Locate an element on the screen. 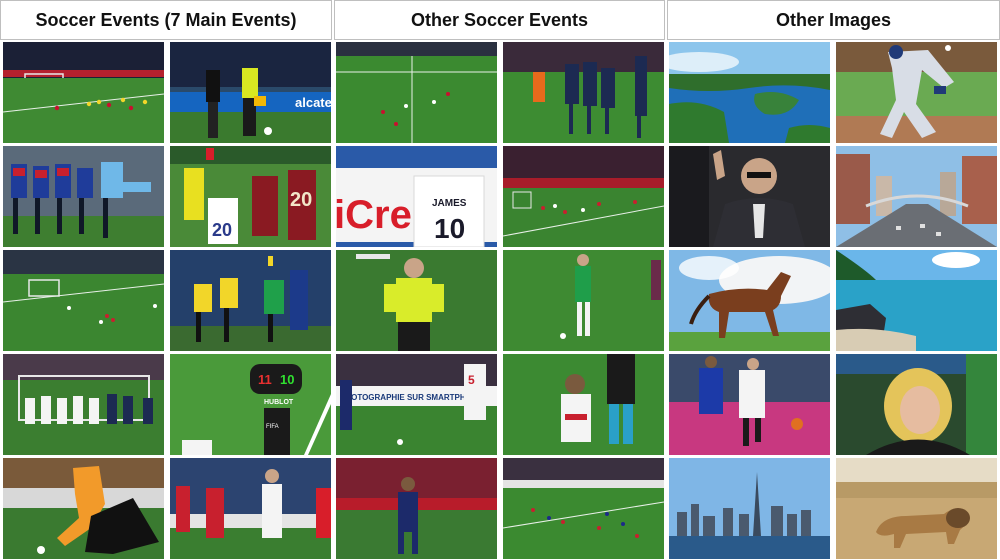 This screenshot has width=1000, height=560. ad-board-text: iCre is located at coordinates (374, 215).